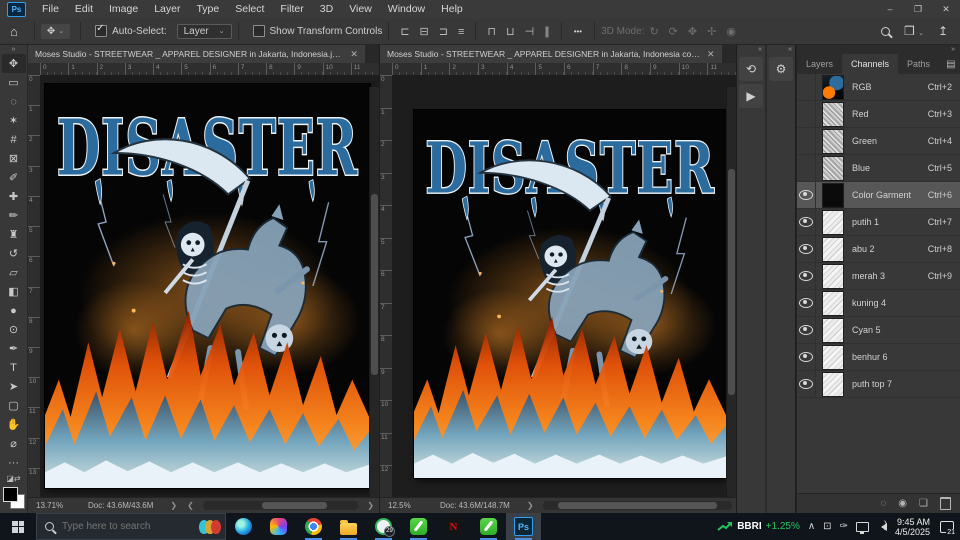  Describe the element at coordinates (946, 9) in the screenshot. I see `close-button: ✕` at that location.